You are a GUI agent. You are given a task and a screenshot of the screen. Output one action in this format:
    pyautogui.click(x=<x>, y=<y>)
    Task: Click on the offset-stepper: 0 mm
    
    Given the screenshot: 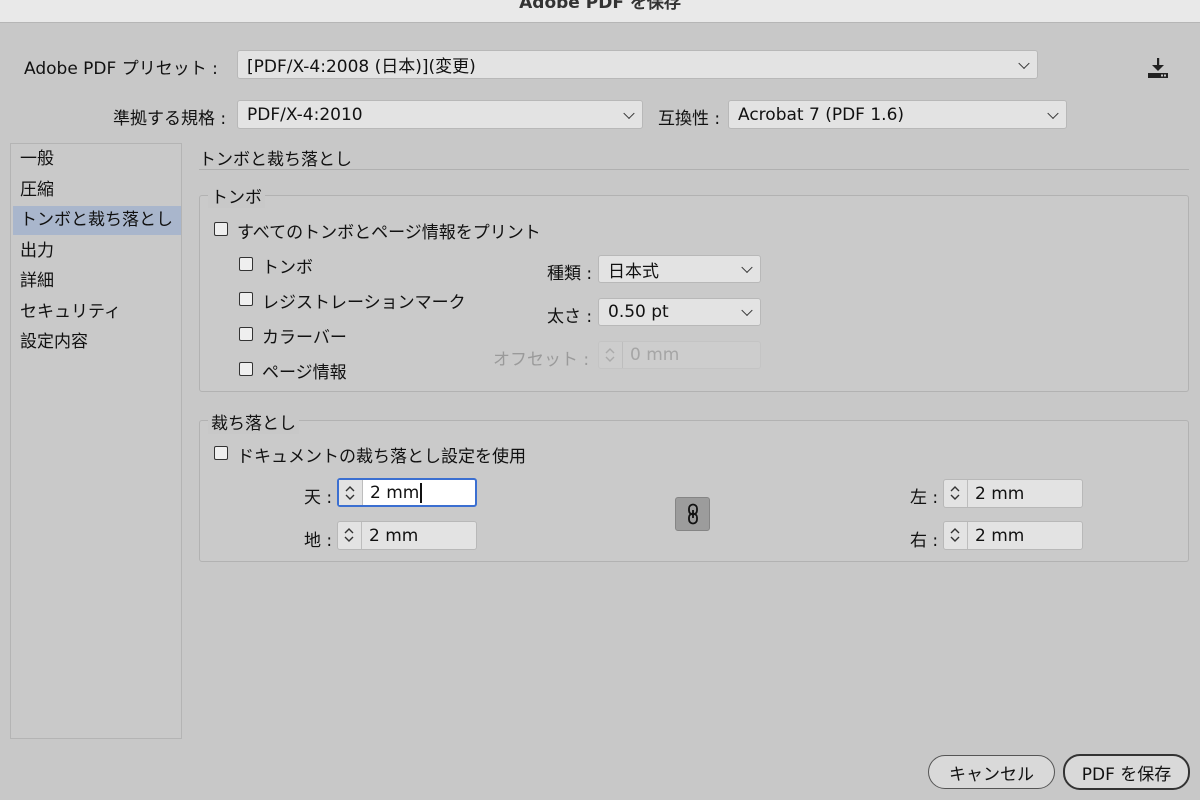 What is the action you would take?
    pyautogui.click(x=679, y=355)
    